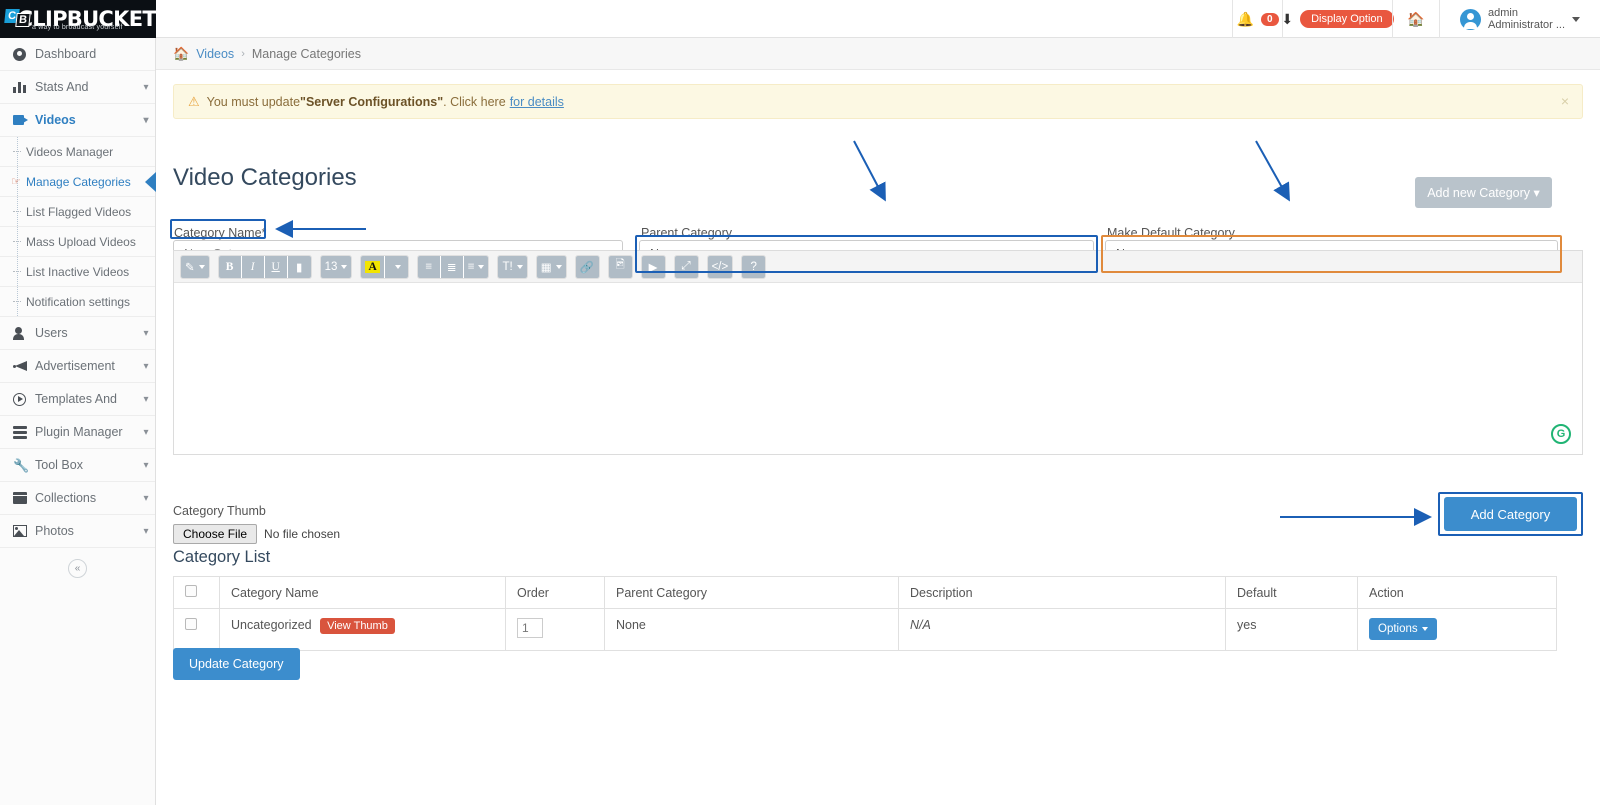 The image size is (1600, 805). Describe the element at coordinates (1483, 192) in the screenshot. I see `add-new-category-button: Add new Category ▾` at that location.